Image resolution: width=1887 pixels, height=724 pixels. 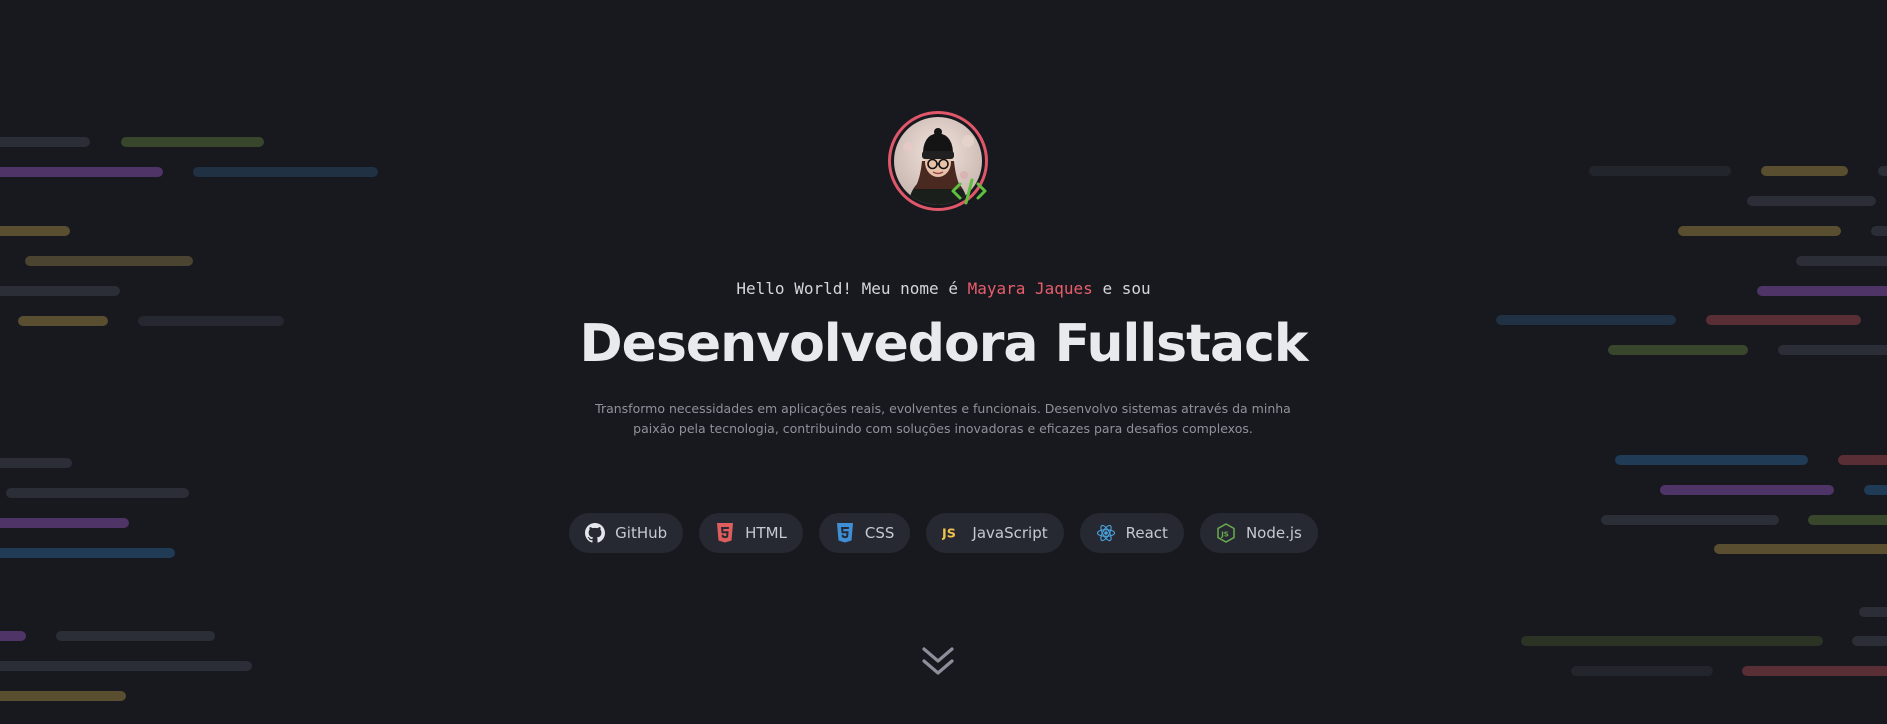 I want to click on skill-chip-javascript: JS JavaScript, so click(x=995, y=533).